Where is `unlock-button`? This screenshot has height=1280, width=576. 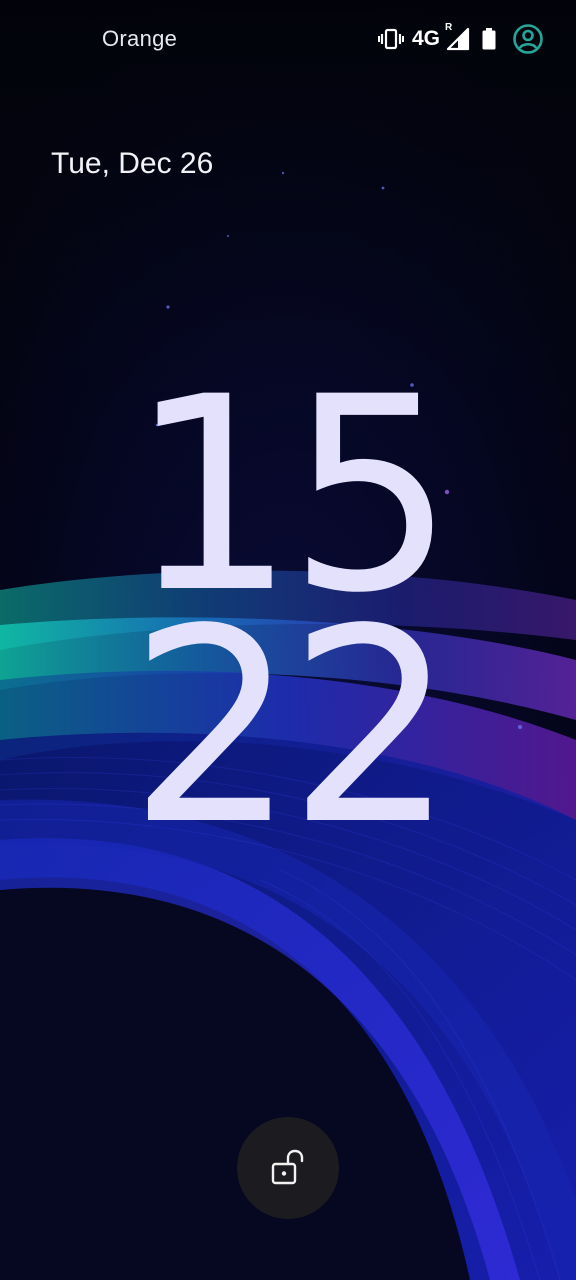
unlock-button is located at coordinates (288, 1168).